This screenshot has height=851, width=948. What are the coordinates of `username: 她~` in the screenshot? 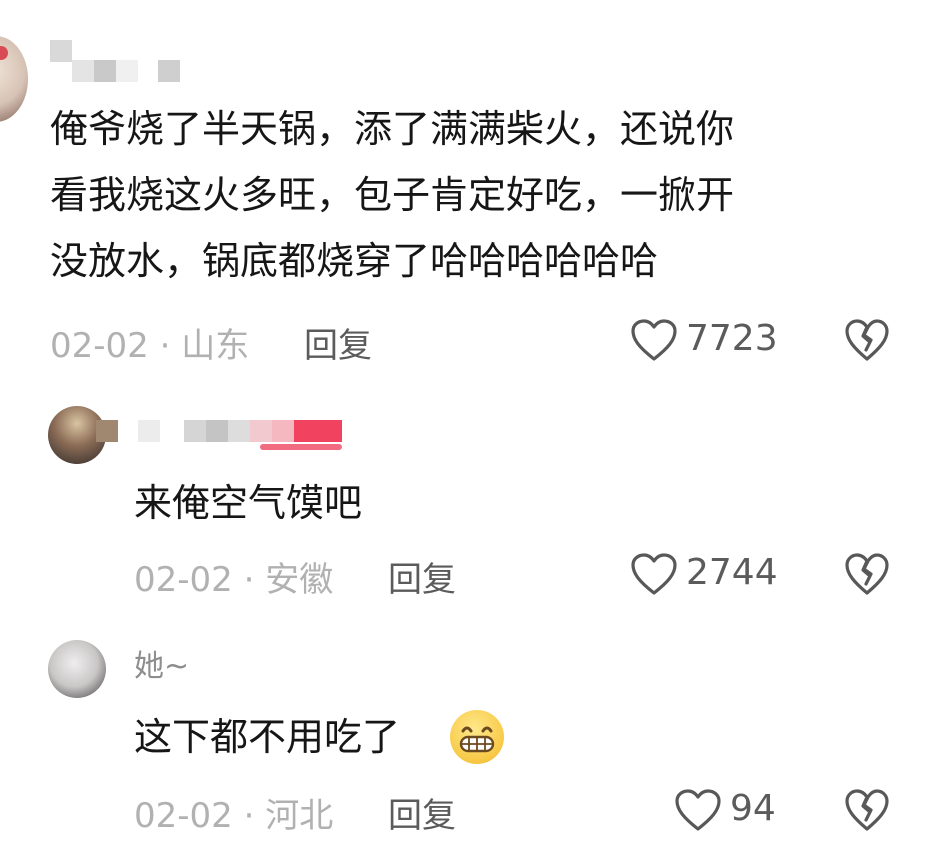 It's located at (161, 667).